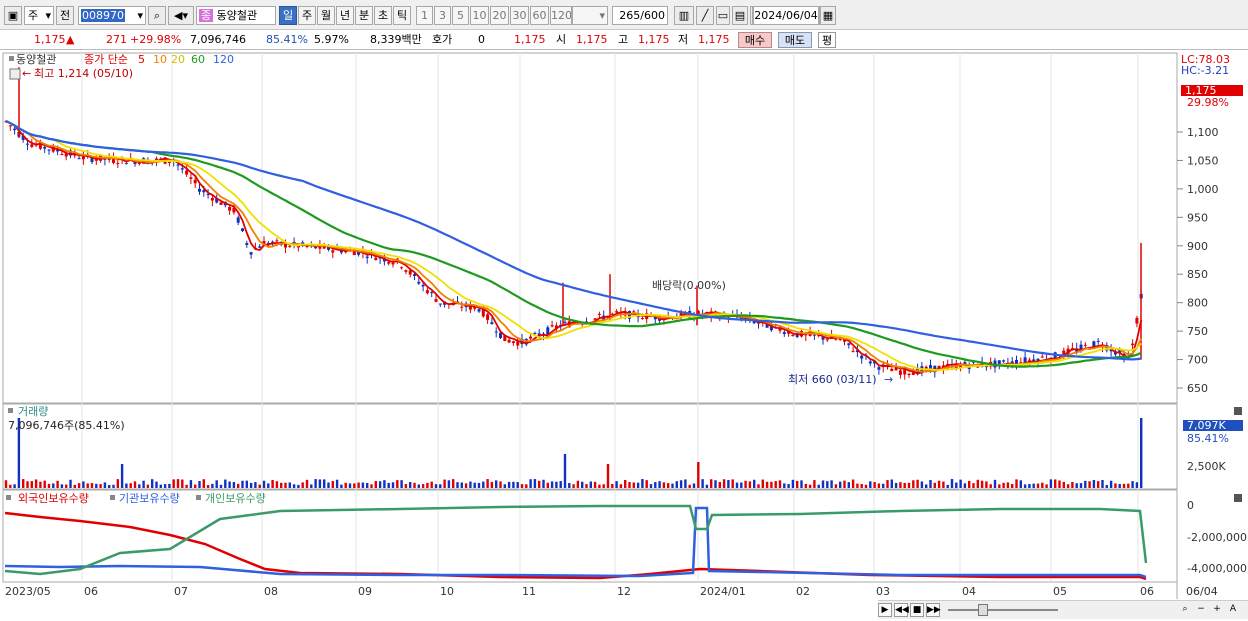 This screenshot has width=1248, height=621. Describe the element at coordinates (479, 15) in the screenshot. I see `interval-tab-3: 10` at that location.